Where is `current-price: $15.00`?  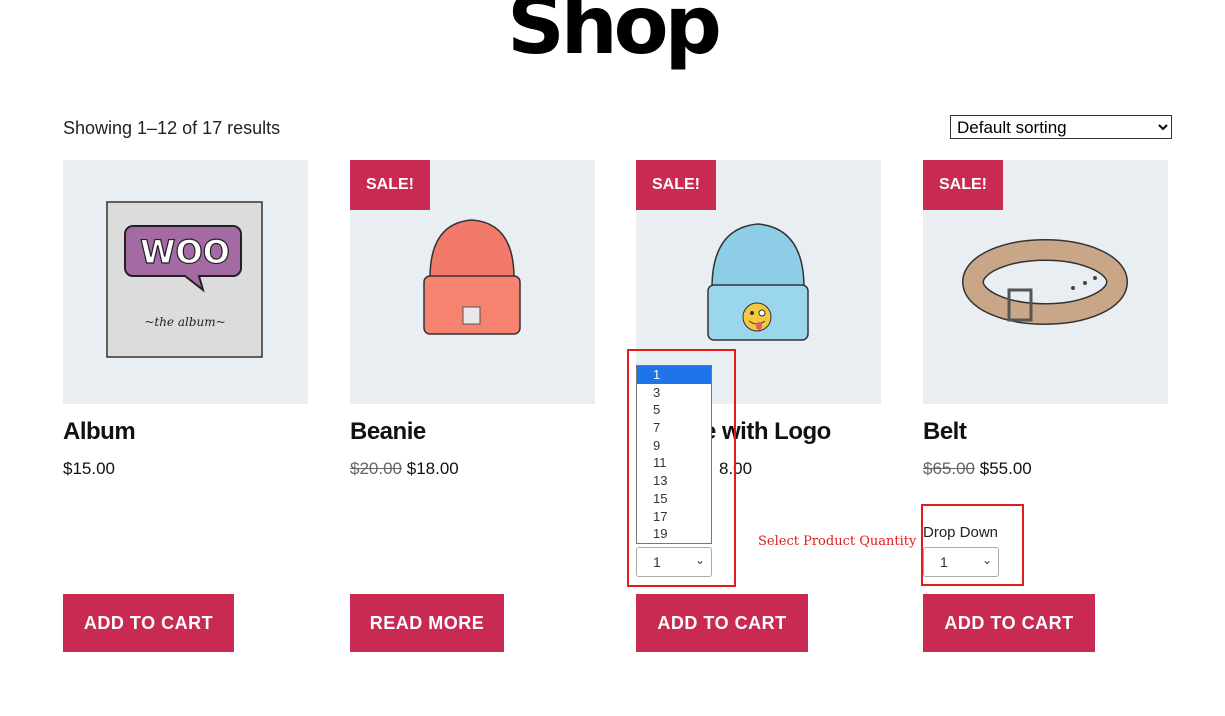
current-price: $15.00 is located at coordinates (89, 468).